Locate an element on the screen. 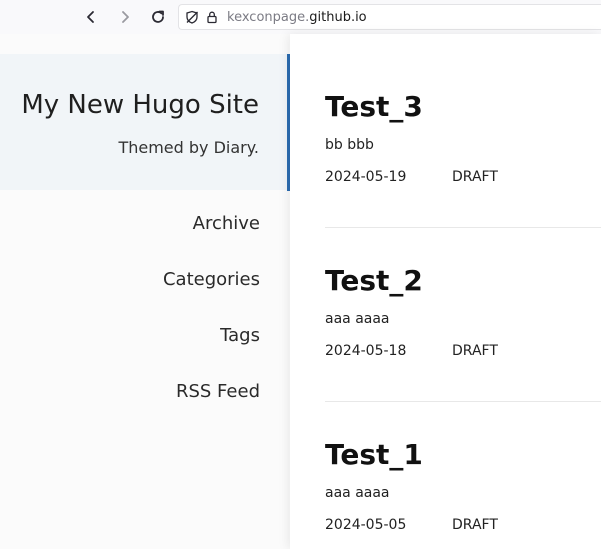 This screenshot has width=601, height=549. post-item: Test_1 aaa aaaa 2024-05-05 DRAFT is located at coordinates (463, 485).